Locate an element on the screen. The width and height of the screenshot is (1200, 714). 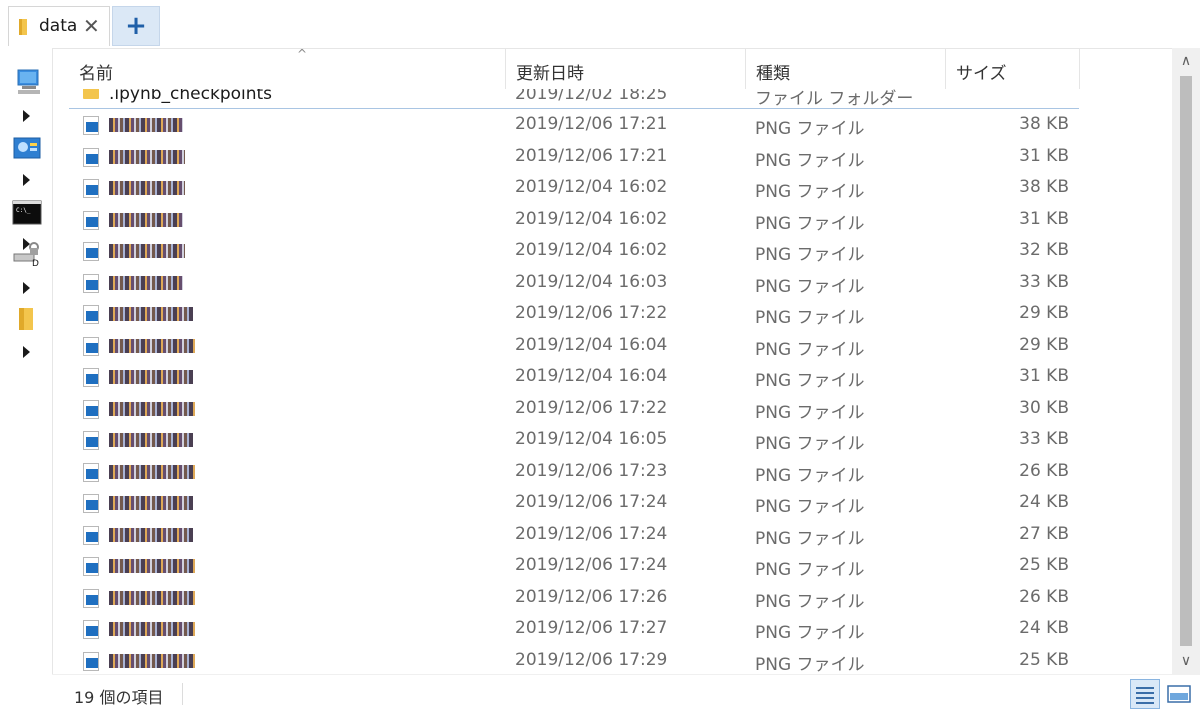
scroll-down-icon: ∨ is located at coordinates (1186, 661).